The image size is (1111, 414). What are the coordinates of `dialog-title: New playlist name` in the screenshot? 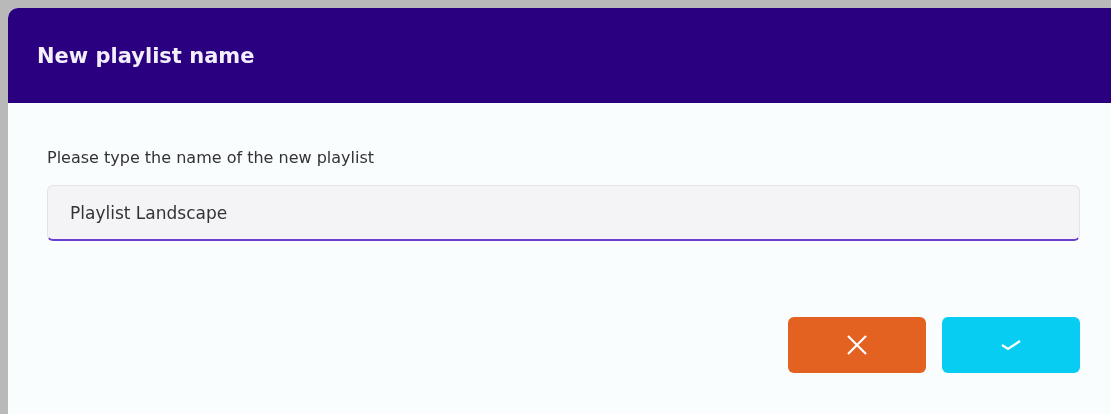 It's located at (146, 55).